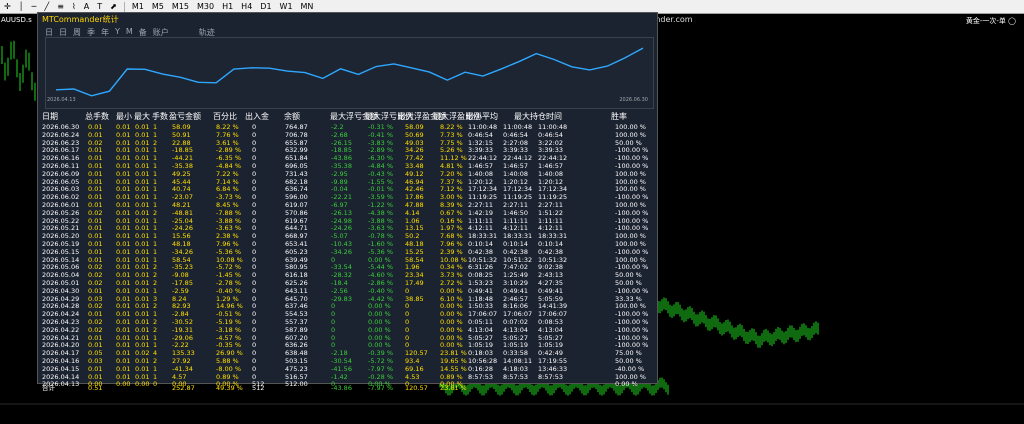  I want to click on trend-line-icon: ╱, so click(46, 6).